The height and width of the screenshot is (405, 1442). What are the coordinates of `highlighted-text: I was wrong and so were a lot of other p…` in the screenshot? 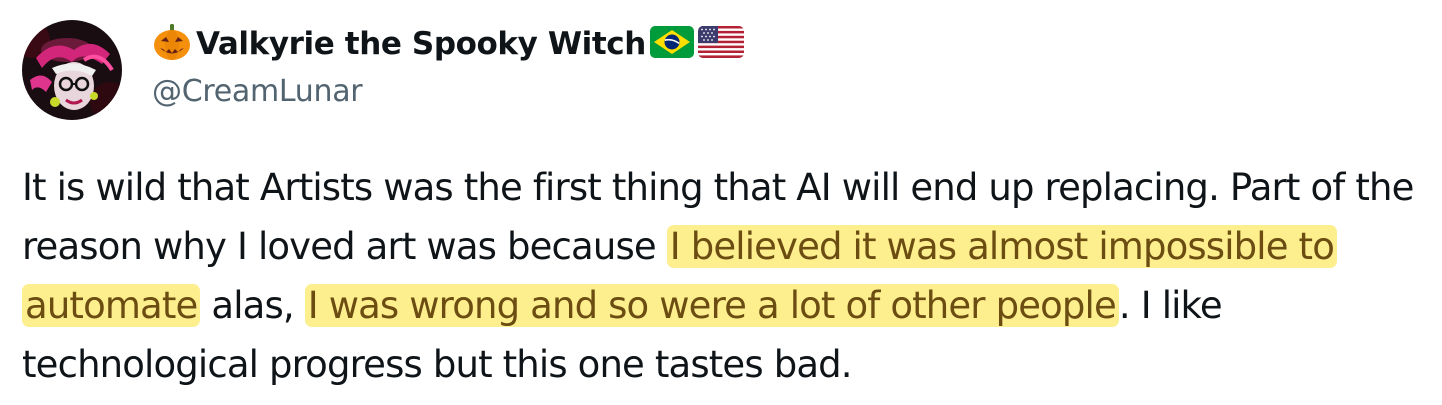 It's located at (711, 305).